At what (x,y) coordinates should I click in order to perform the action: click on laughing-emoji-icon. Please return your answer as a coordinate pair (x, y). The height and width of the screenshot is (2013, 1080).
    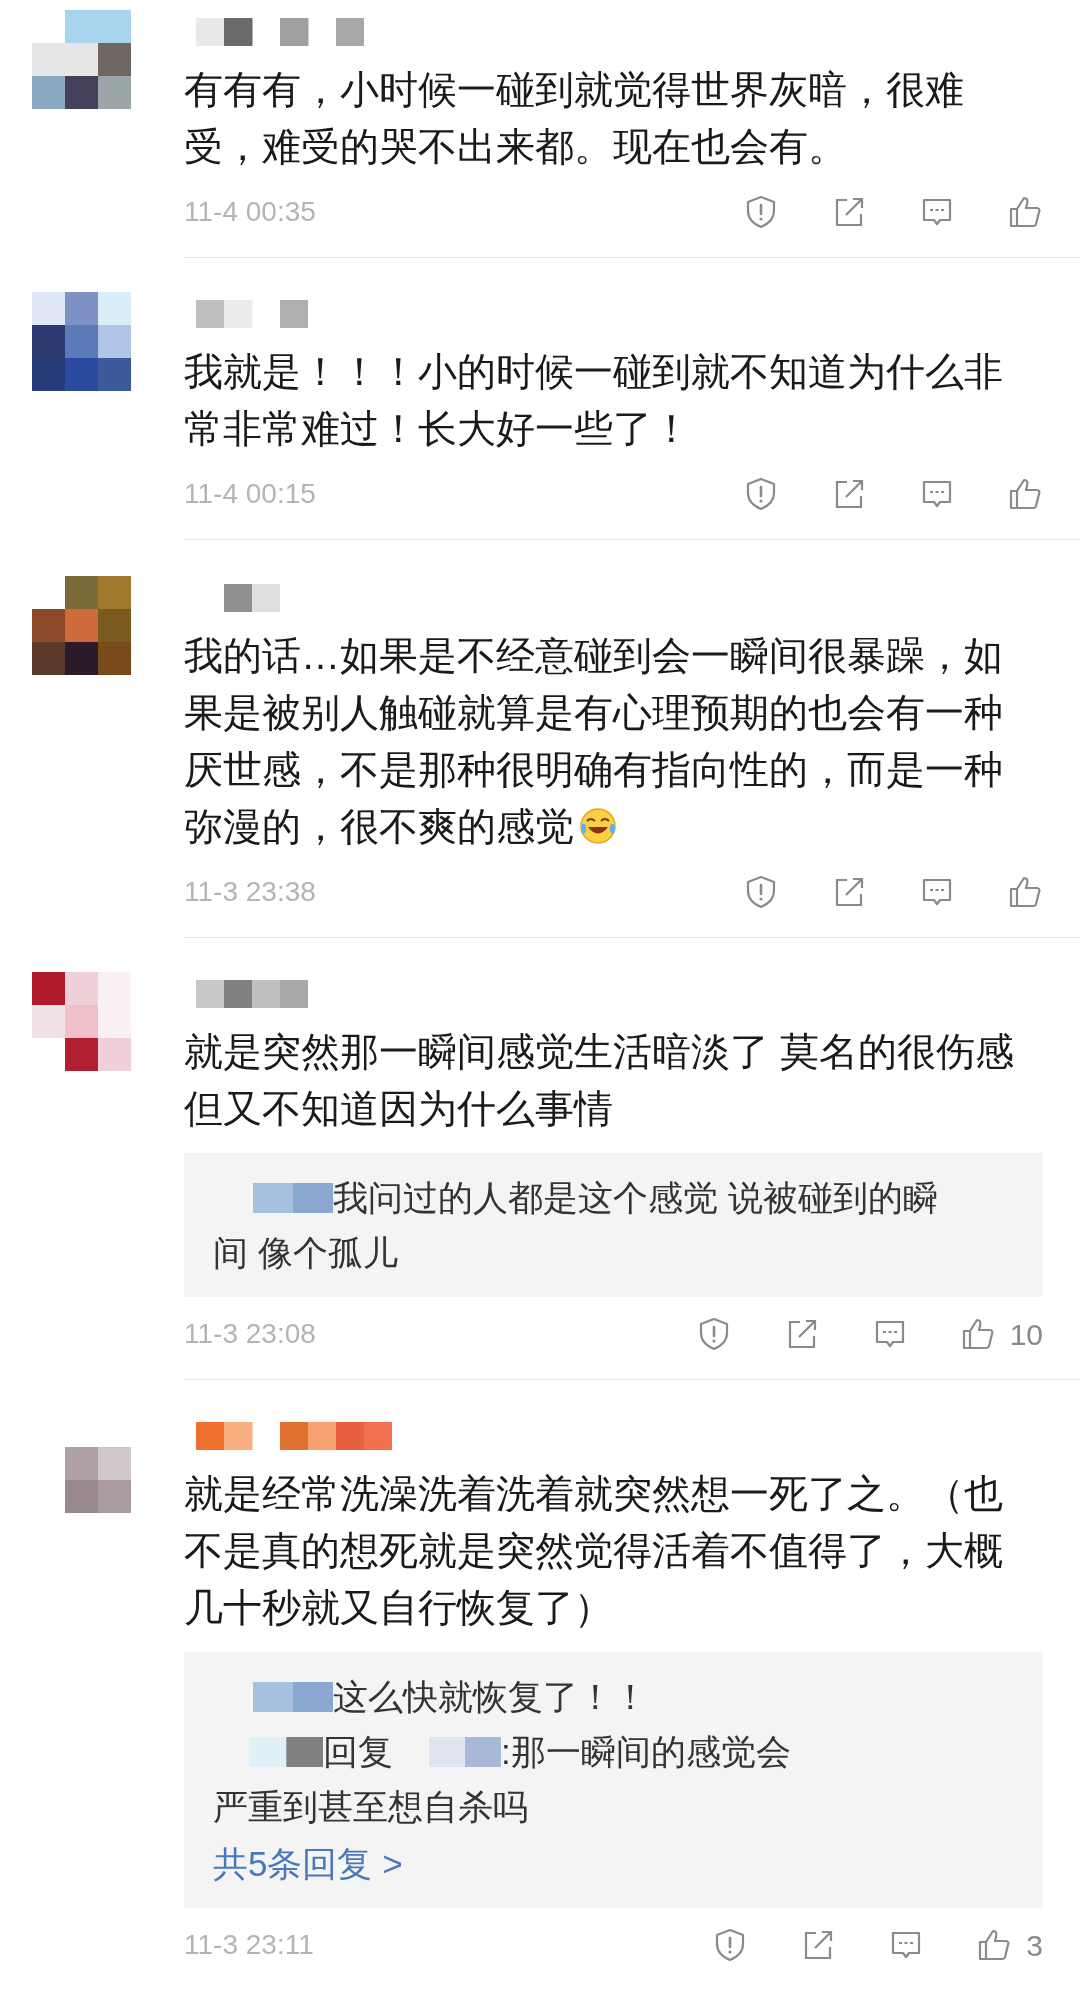
    Looking at the image, I should click on (598, 826).